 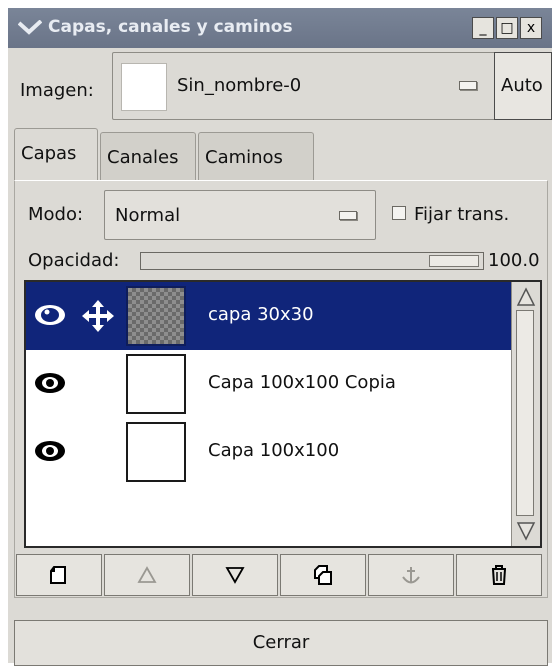 I want to click on tab-caminos-label: Caminos, so click(x=244, y=157).